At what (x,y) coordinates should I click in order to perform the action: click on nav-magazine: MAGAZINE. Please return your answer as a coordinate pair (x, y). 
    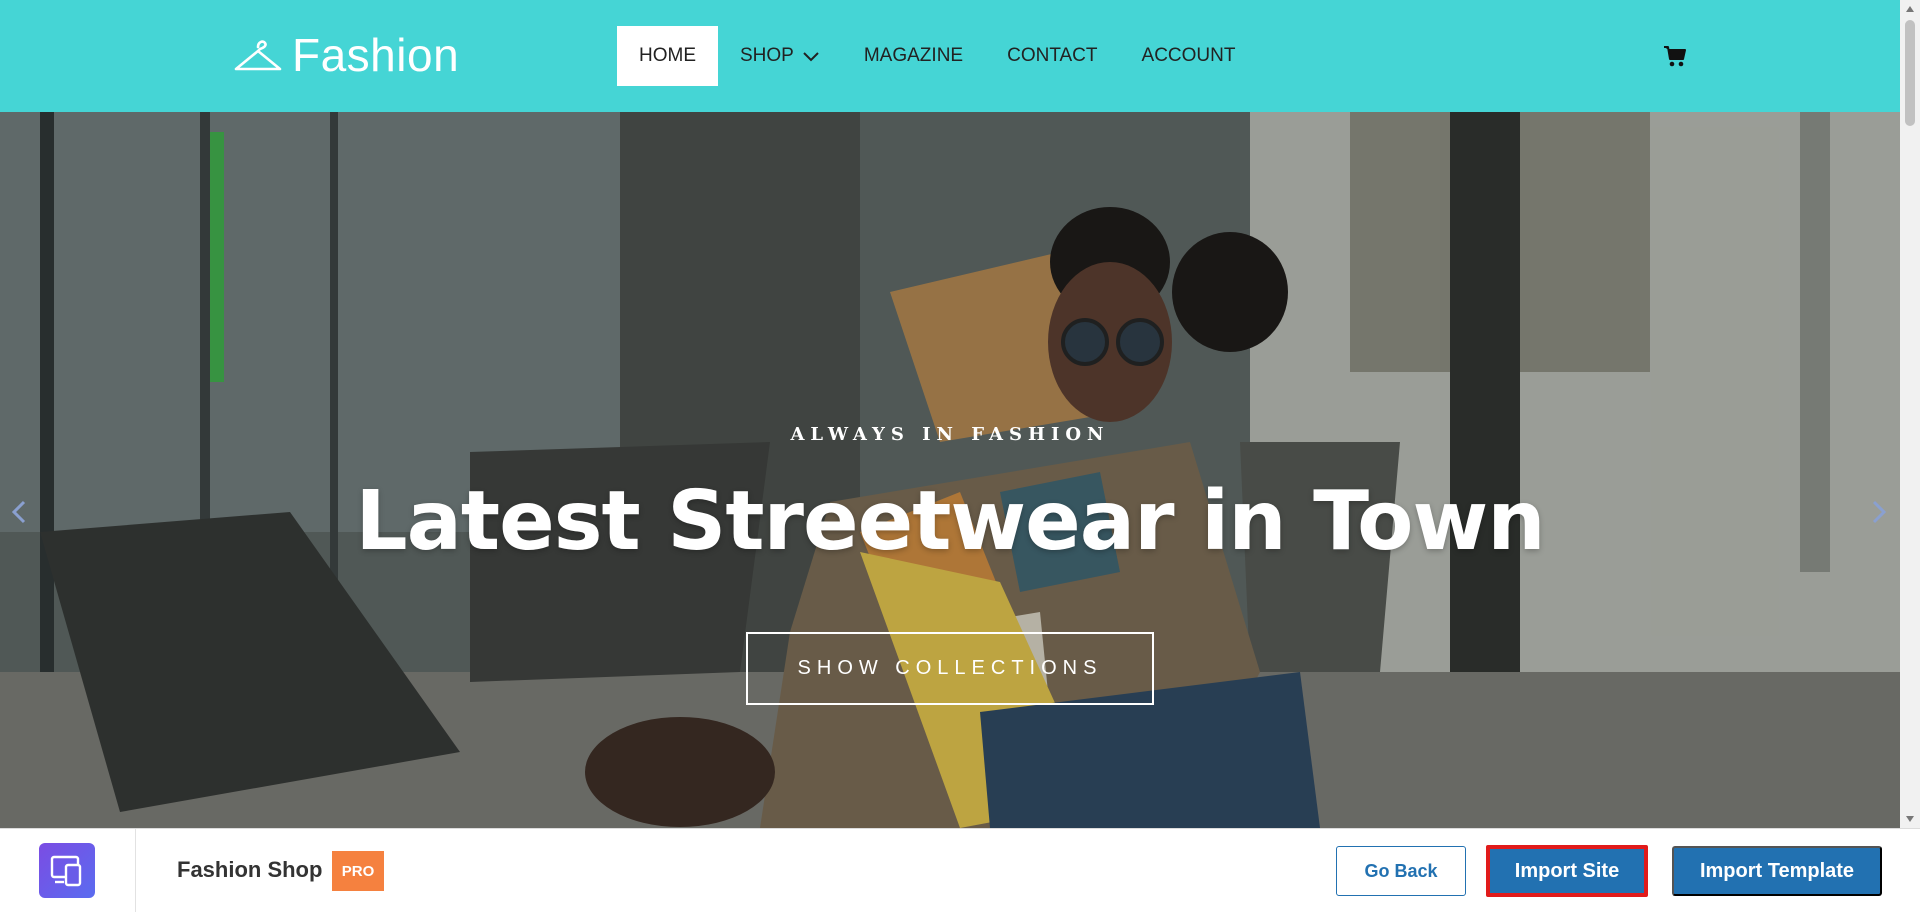
    Looking at the image, I should click on (913, 56).